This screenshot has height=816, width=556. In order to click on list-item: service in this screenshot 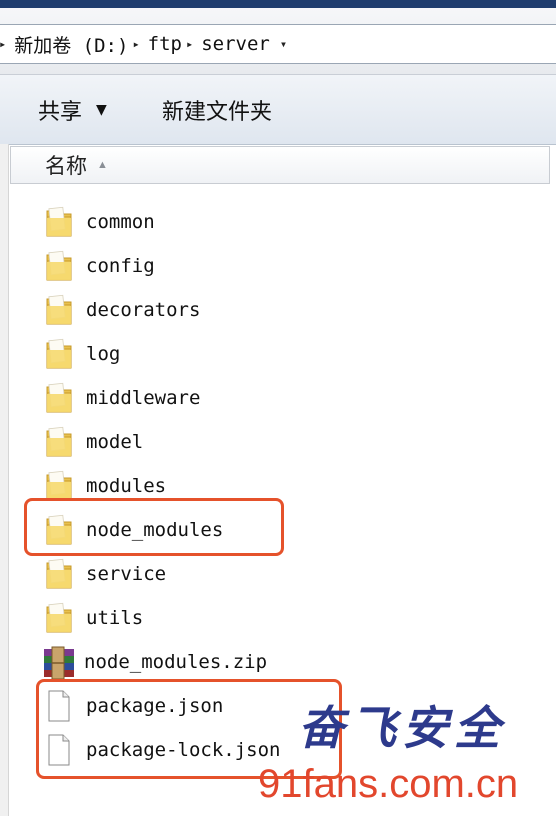, I will do `click(294, 574)`.